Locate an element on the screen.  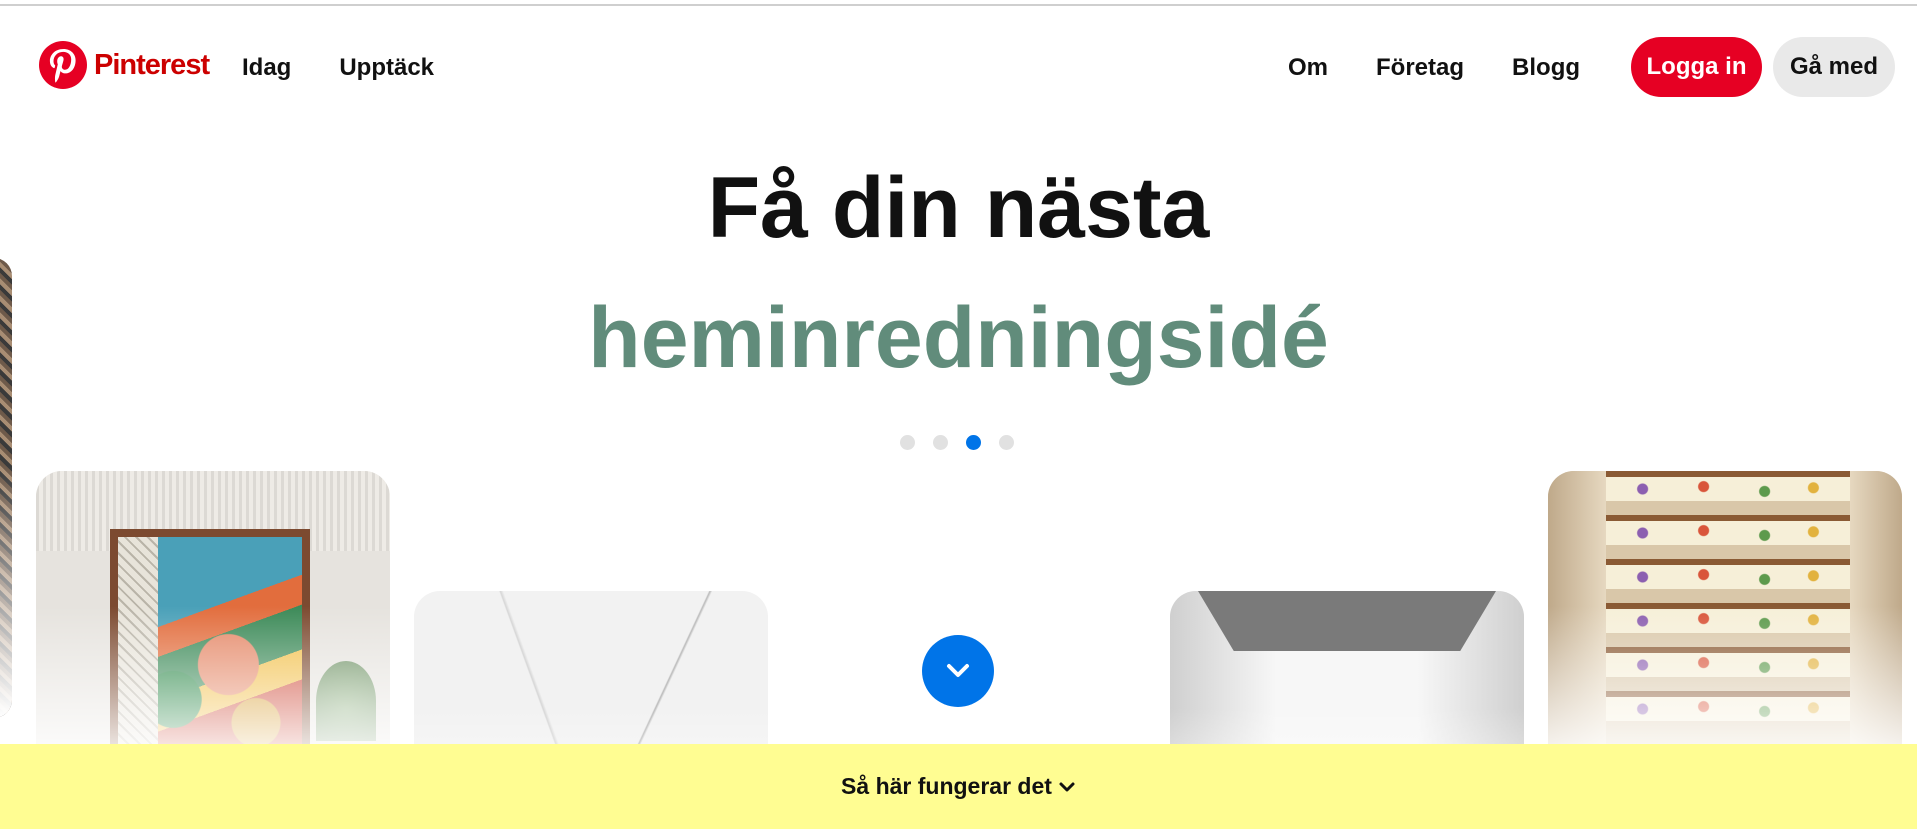
mural-lattice is located at coordinates (138, 653).